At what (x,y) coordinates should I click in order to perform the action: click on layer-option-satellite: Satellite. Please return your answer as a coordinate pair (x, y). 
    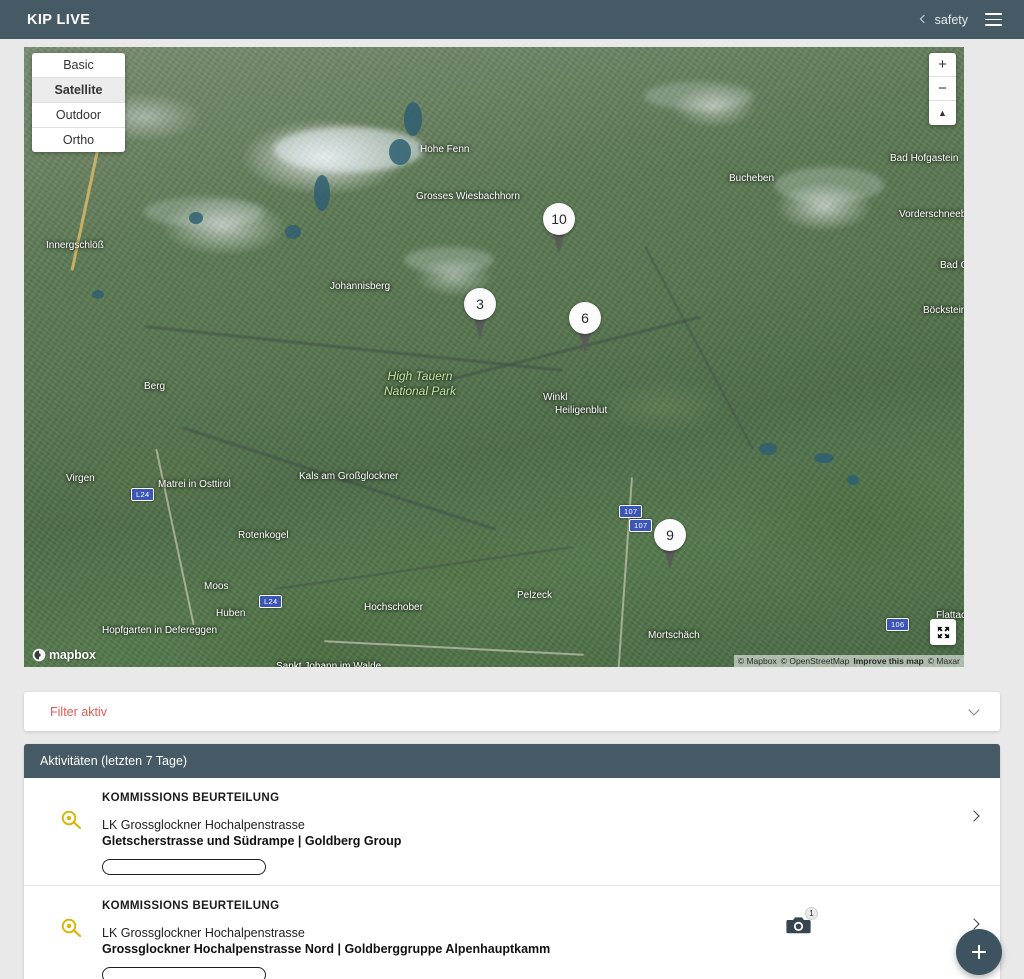
    Looking at the image, I should click on (78, 90).